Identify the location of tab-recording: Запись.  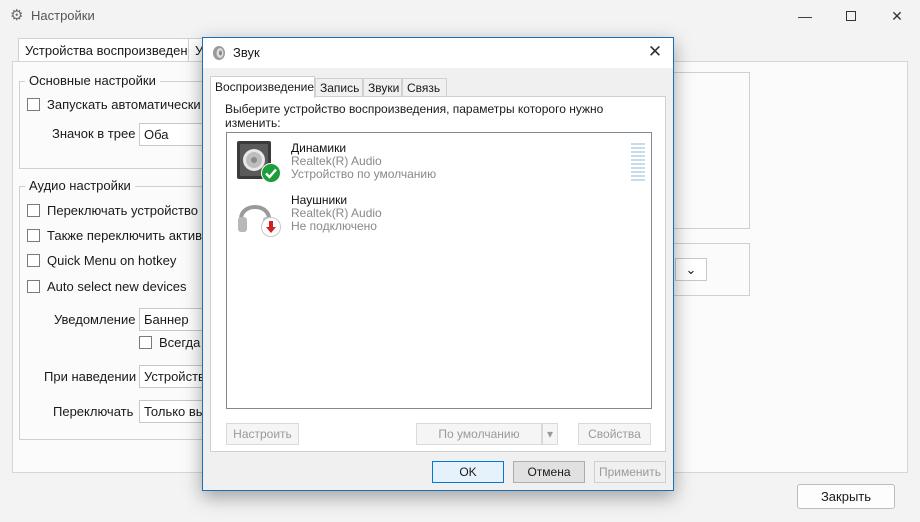
(339, 87).